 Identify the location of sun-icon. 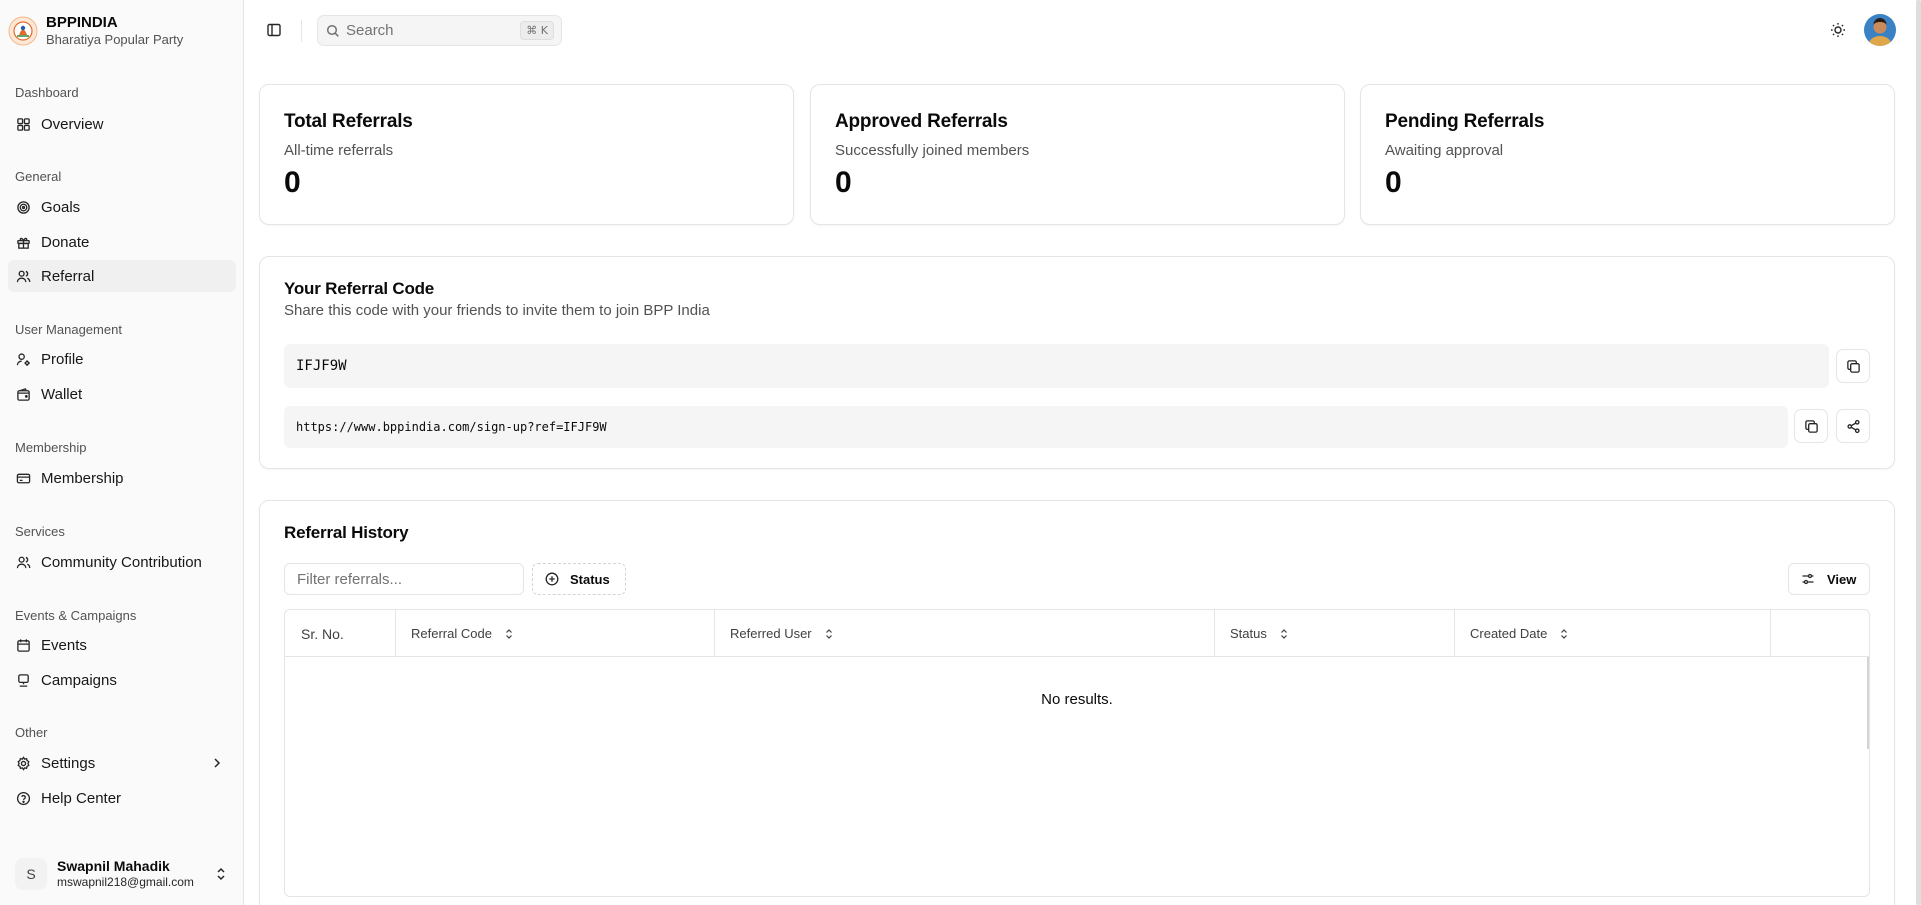
(1838, 30).